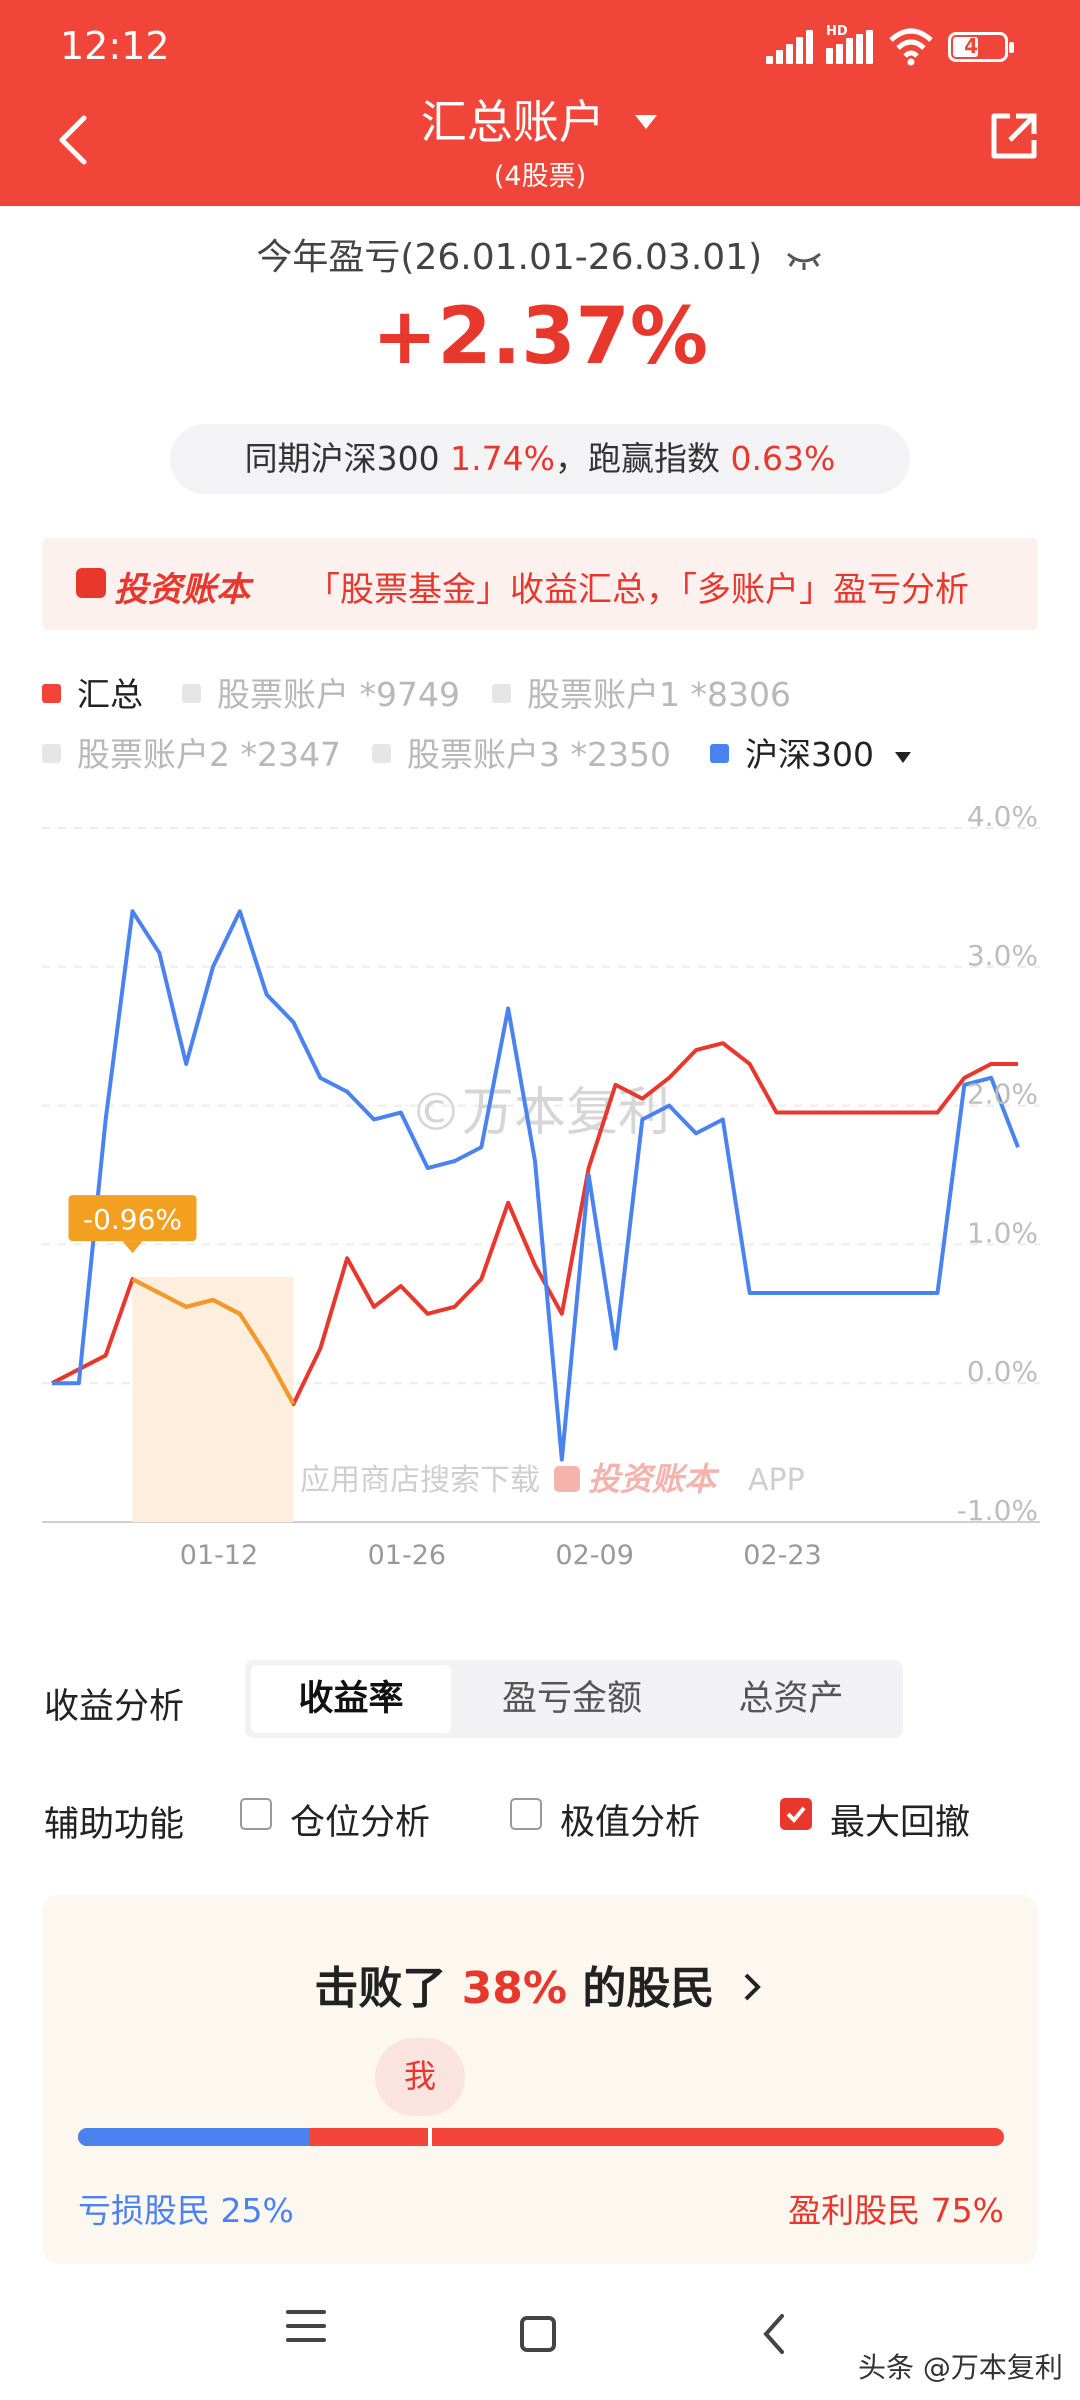 This screenshot has width=1080, height=2400. I want to click on extreme-analysis-checkbox, so click(526, 1814).